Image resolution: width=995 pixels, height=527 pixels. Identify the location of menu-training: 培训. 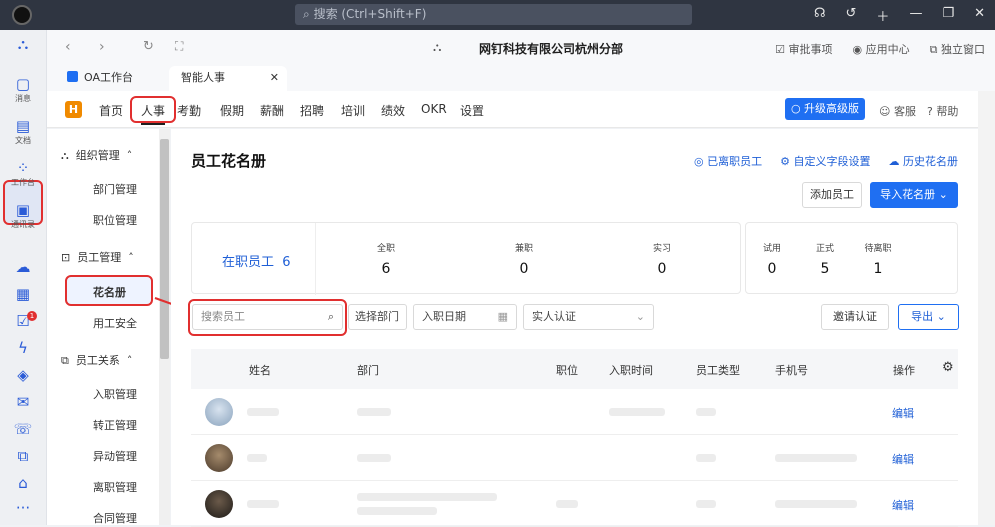
(353, 110).